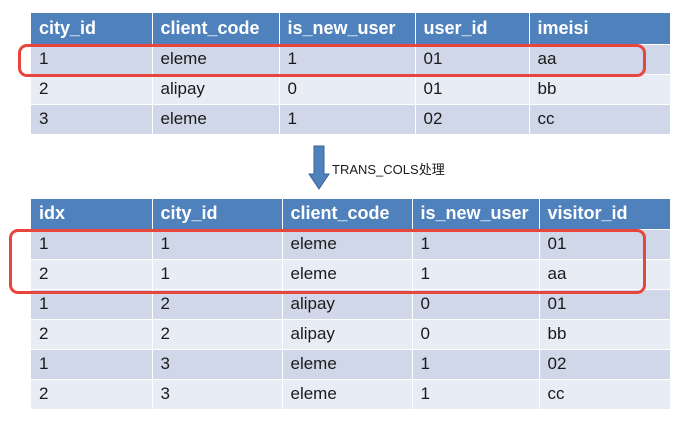 Image resolution: width=690 pixels, height=423 pixels. I want to click on transform-label: TRANS_COLS处理, so click(388, 169).